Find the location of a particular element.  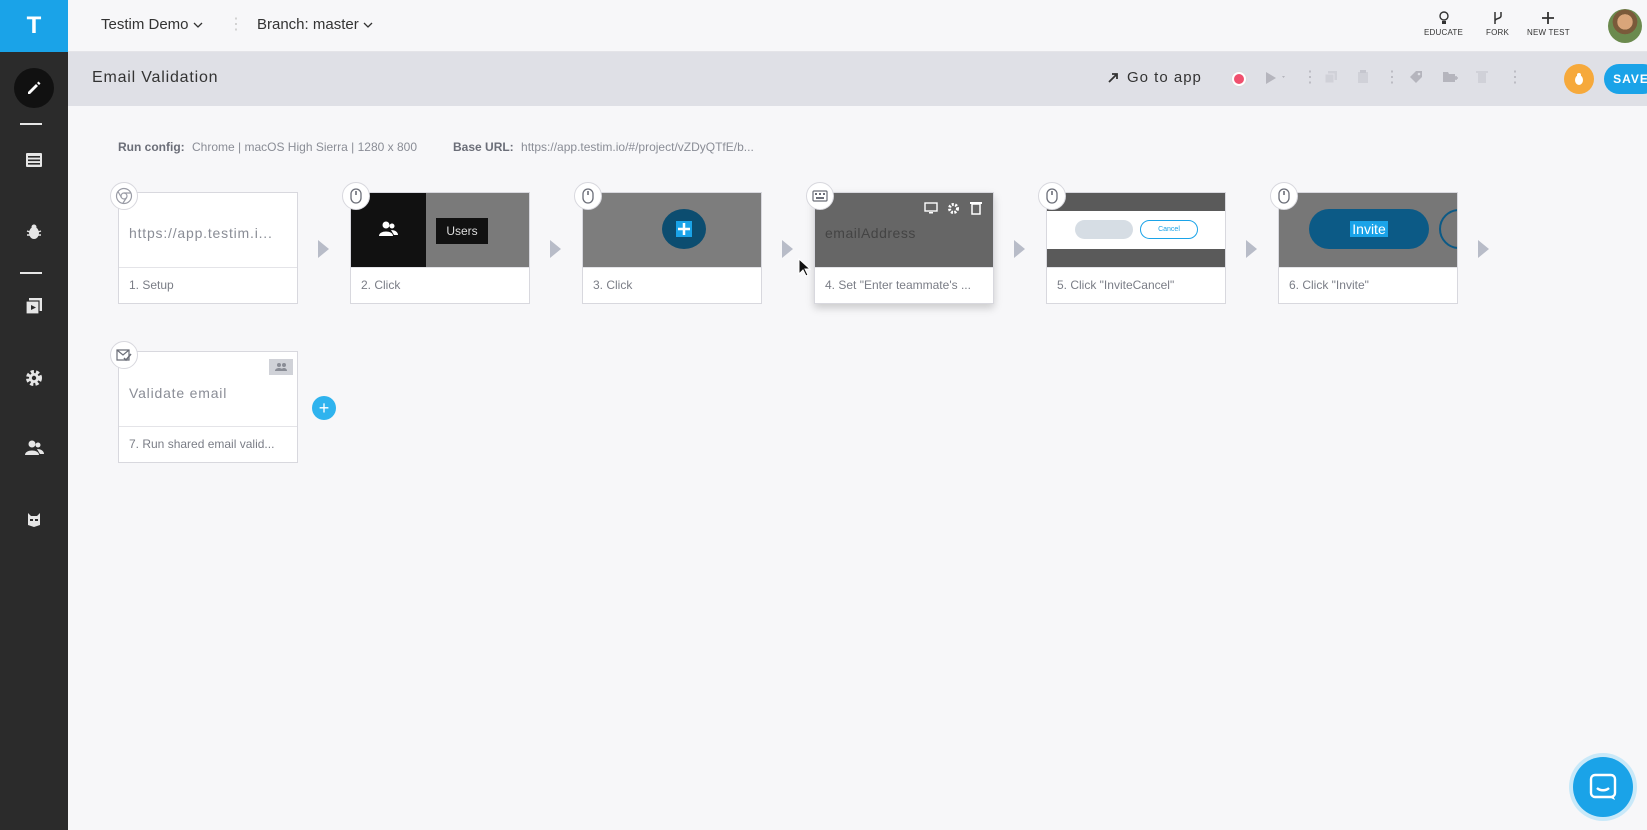

chrome-icon is located at coordinates (124, 196).